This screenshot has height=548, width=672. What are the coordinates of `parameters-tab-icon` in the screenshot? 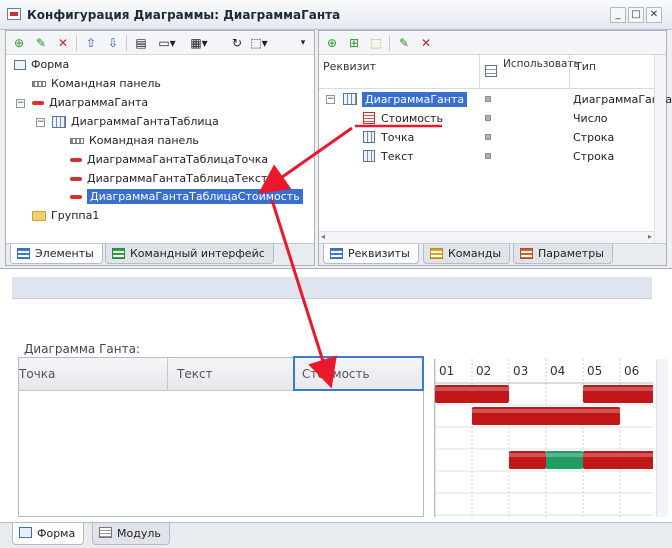 It's located at (526, 253).